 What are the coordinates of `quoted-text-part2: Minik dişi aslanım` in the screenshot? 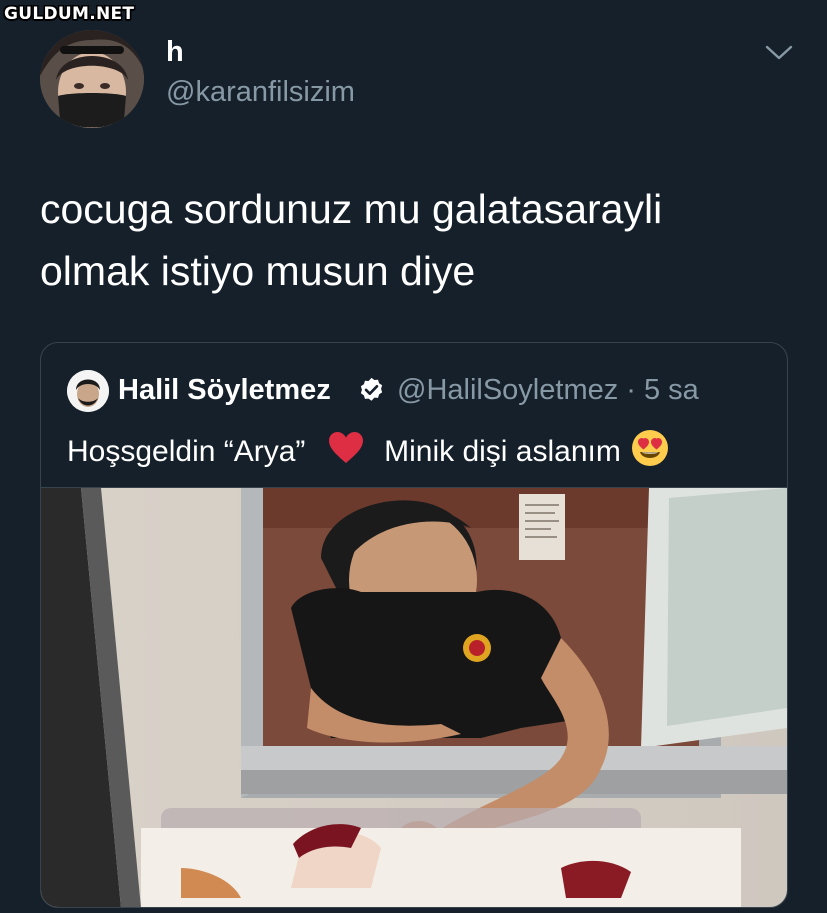 It's located at (502, 451).